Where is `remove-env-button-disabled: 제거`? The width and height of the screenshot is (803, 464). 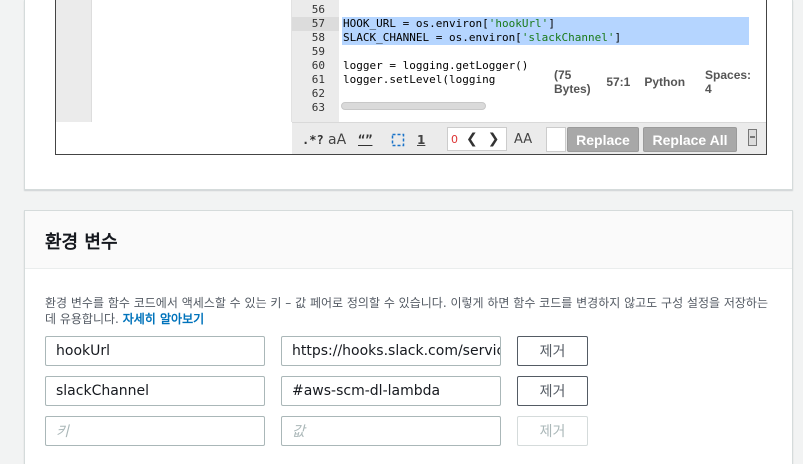 remove-env-button-disabled: 제거 is located at coordinates (552, 431).